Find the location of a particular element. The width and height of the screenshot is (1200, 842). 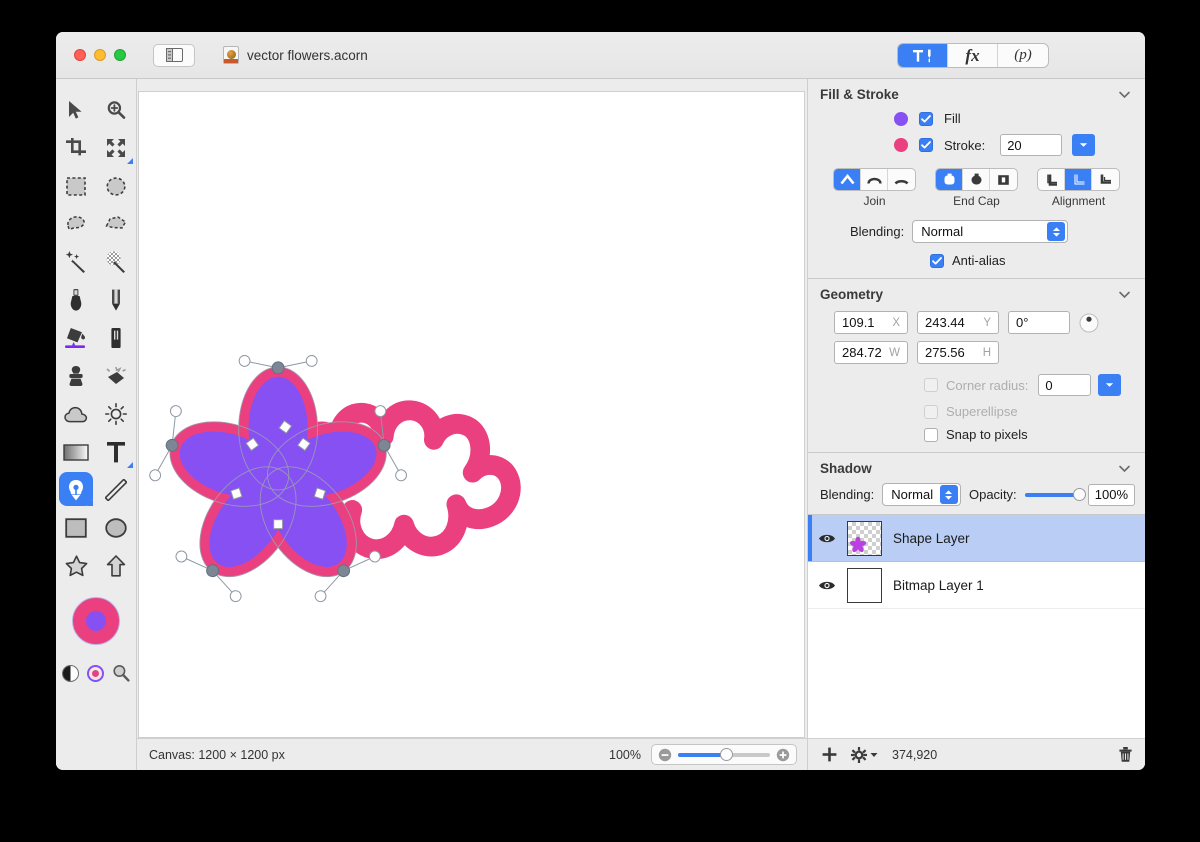

tab-palette: (p) is located at coordinates (1023, 55).